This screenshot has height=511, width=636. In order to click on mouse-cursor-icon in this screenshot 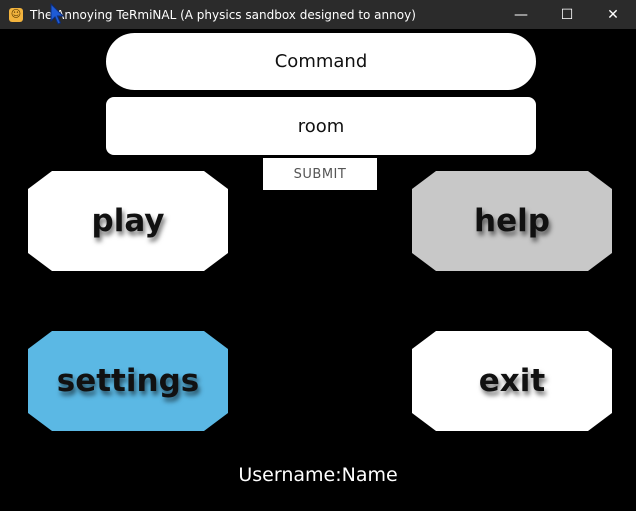, I will do `click(57, 14)`.